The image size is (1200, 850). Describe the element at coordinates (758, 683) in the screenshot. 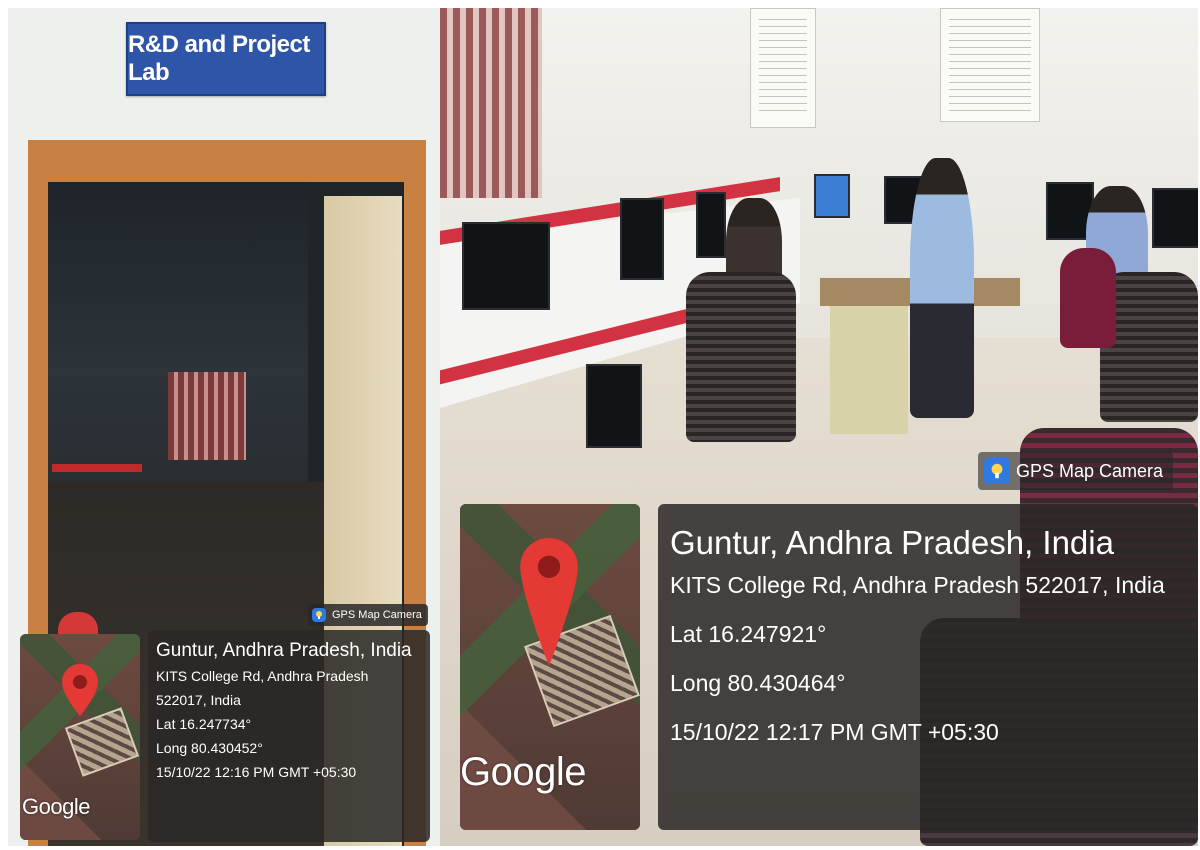

I see `longitude: Long 80.430464°` at that location.